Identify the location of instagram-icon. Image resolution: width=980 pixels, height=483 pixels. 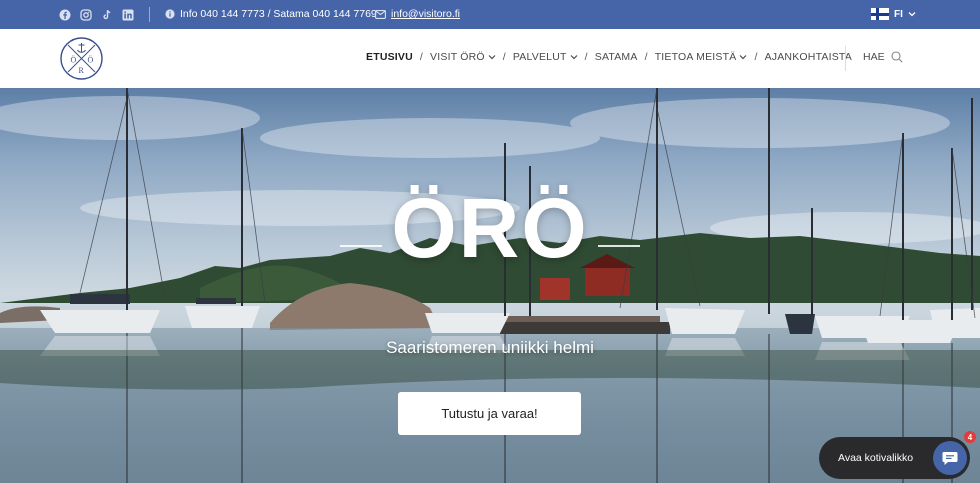
(86, 14).